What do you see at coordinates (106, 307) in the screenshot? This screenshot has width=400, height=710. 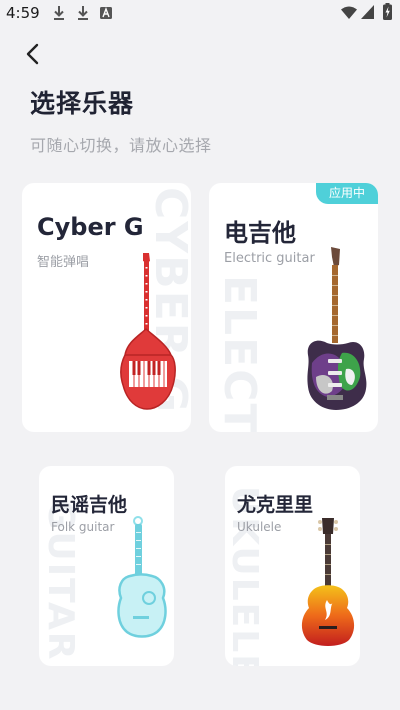 I see `instrument-card-cyber-g: CYBER G Cyber G 智能弹唱` at bounding box center [106, 307].